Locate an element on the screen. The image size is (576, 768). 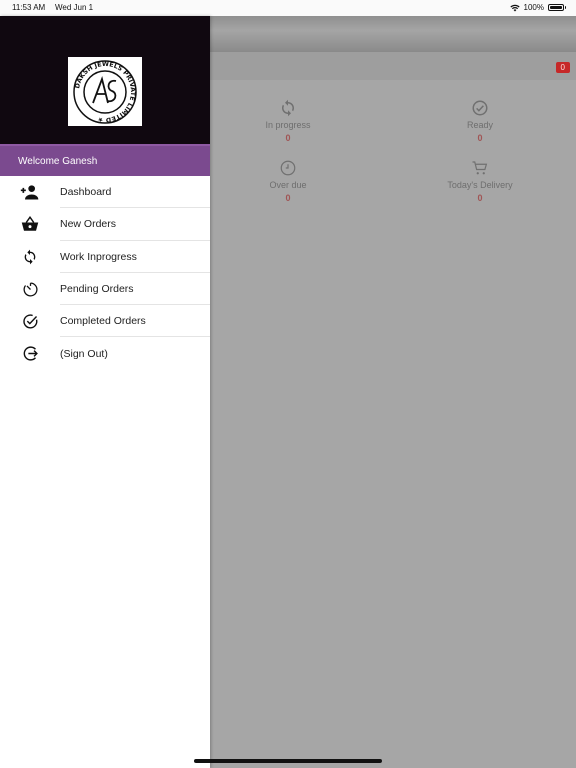
cart-icon is located at coordinates (480, 168).